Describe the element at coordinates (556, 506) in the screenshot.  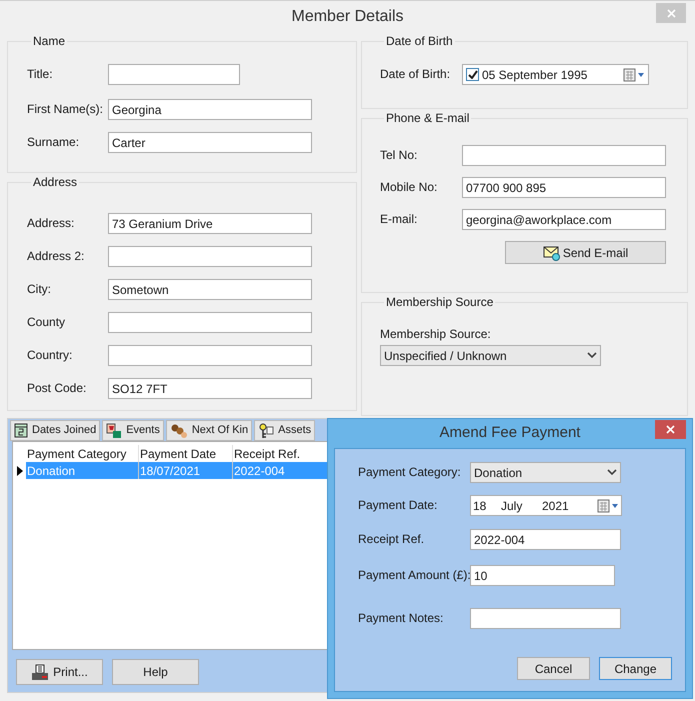
I see `year-value: 2021` at that location.